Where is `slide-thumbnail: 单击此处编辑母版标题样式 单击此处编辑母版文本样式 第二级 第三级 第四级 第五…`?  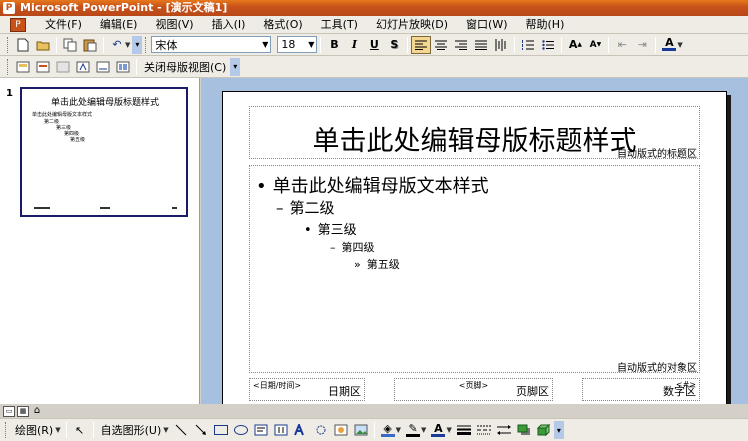
slide-thumbnail: 单击此处编辑母版标题样式 单击此处编辑母版文本样式 第二级 第三级 第四级 第五… is located at coordinates (104, 152).